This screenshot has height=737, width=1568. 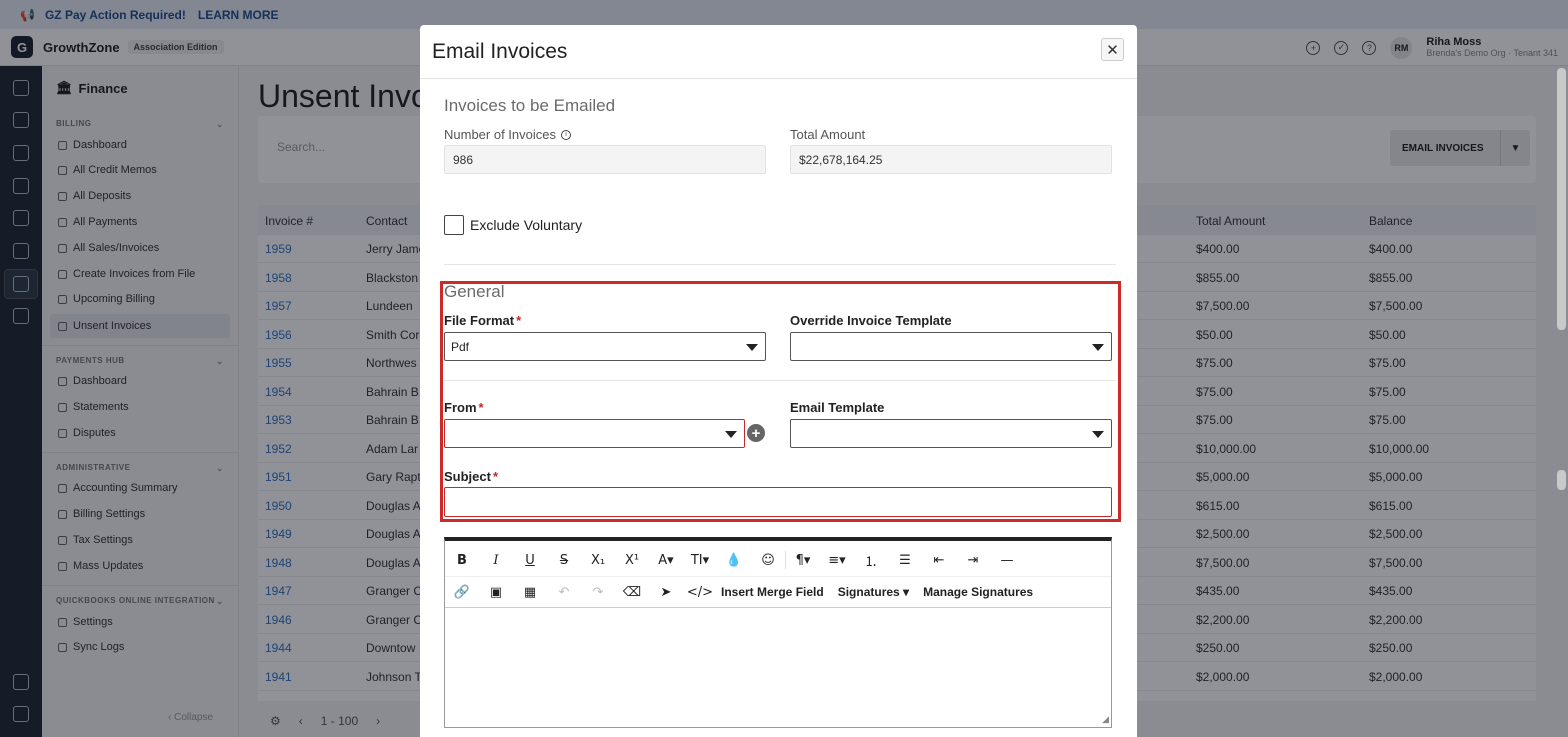 I want to click on scrollbar-thumb, so click(x=1561, y=480).